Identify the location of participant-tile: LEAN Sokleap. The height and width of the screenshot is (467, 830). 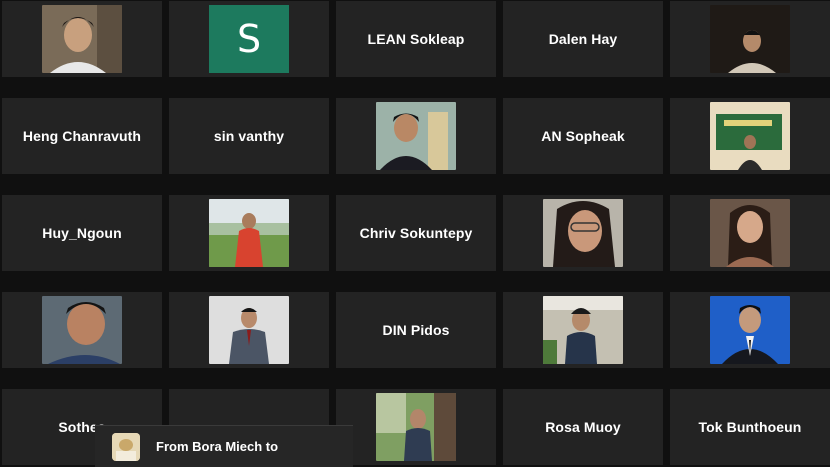
(416, 39).